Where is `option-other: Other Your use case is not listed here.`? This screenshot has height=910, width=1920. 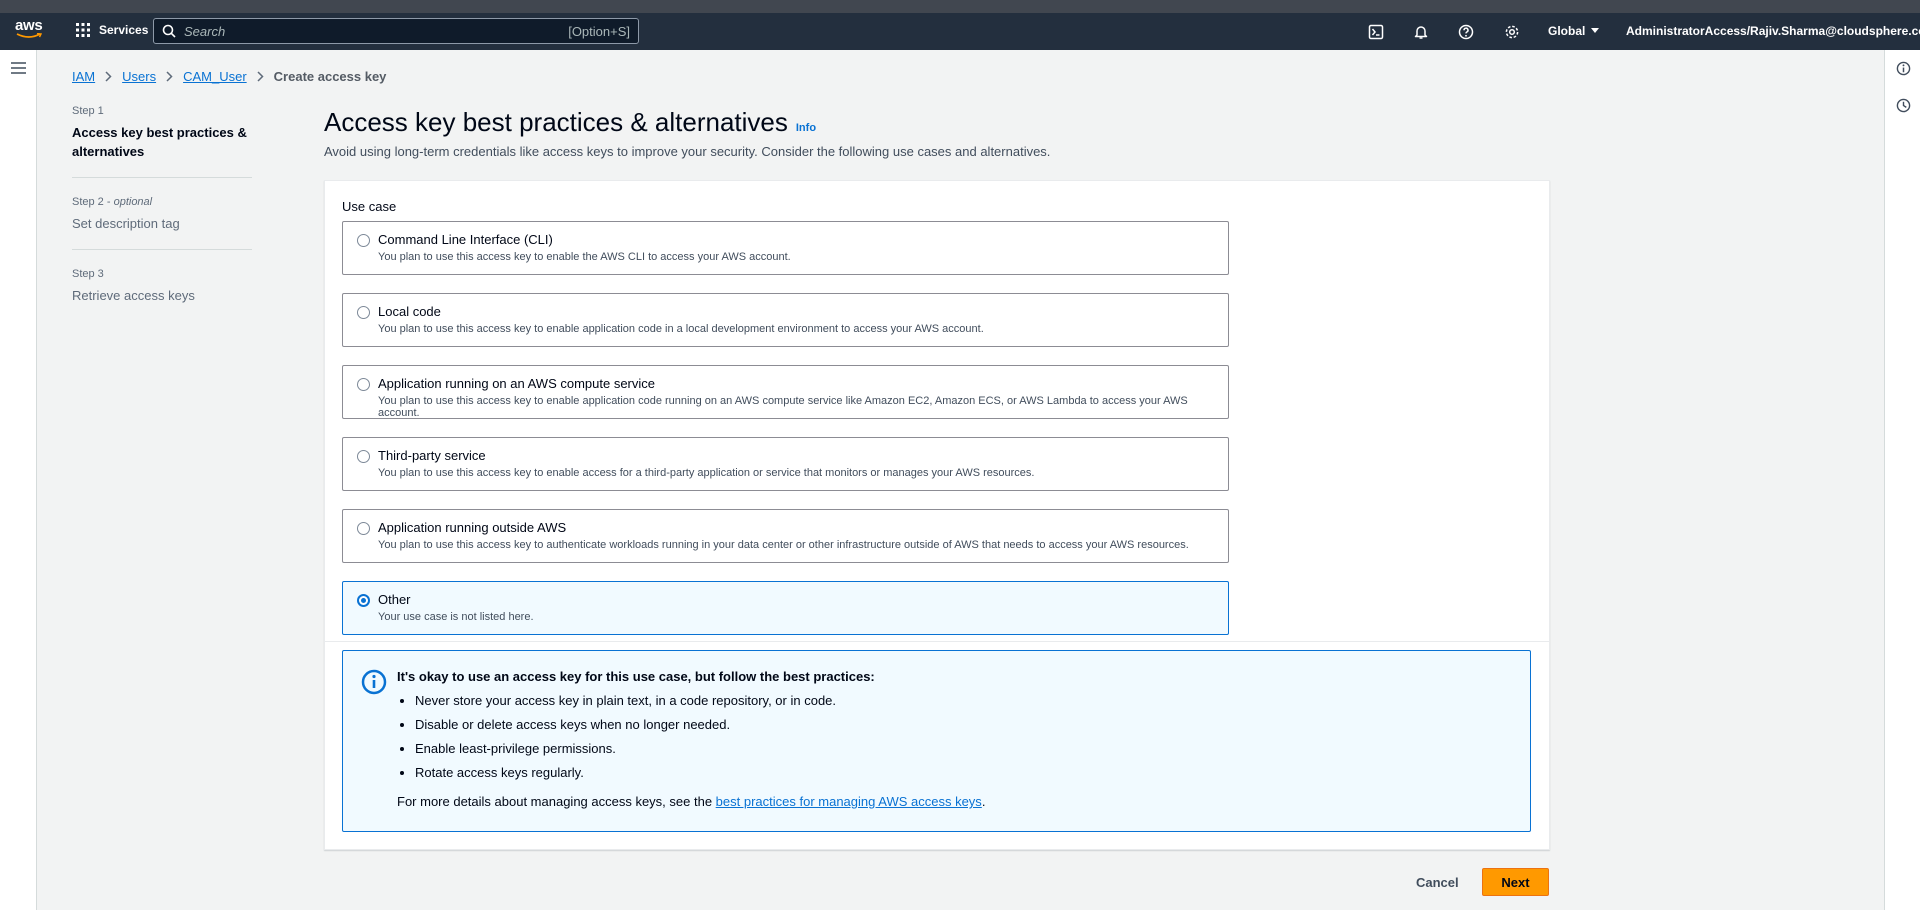 option-other: Other Your use case is not listed here. is located at coordinates (785, 608).